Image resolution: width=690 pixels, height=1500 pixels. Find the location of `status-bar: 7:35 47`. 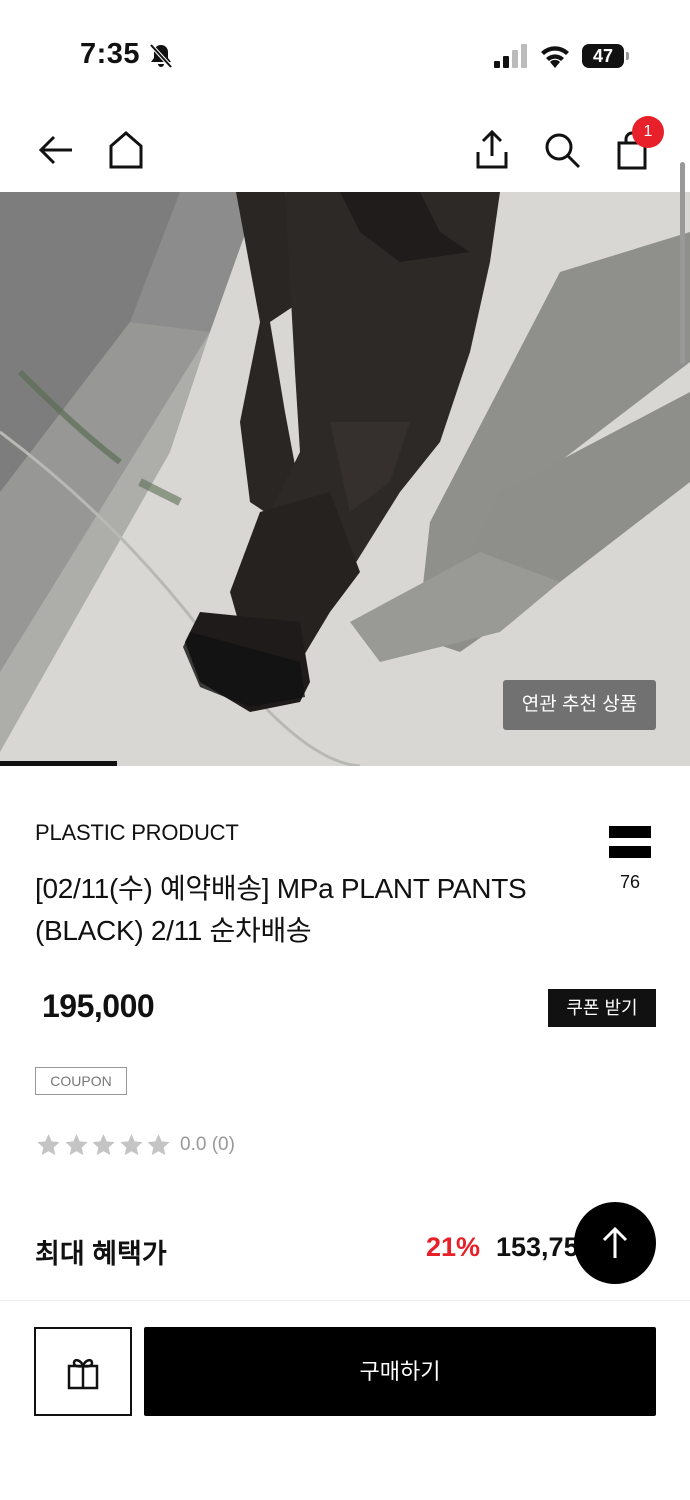

status-bar: 7:35 47 is located at coordinates (345, 55).